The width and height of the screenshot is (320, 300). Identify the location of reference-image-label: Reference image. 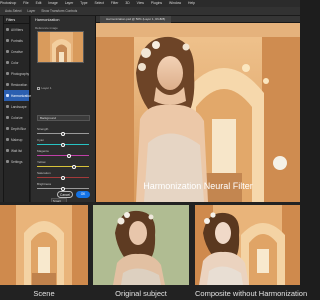
(46, 28).